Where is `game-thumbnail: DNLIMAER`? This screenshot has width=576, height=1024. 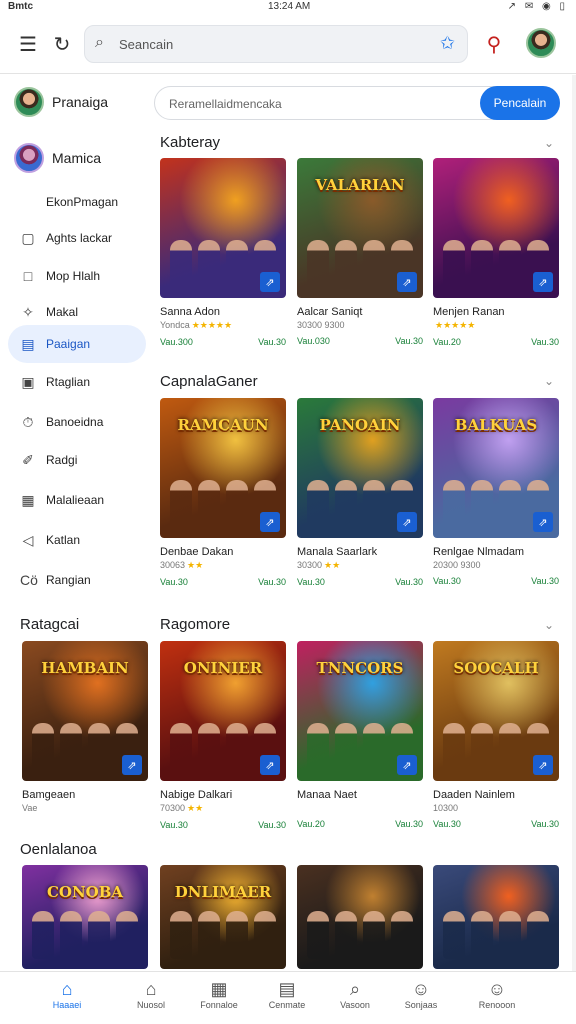
game-thumbnail: DNLIMAER is located at coordinates (223, 917).